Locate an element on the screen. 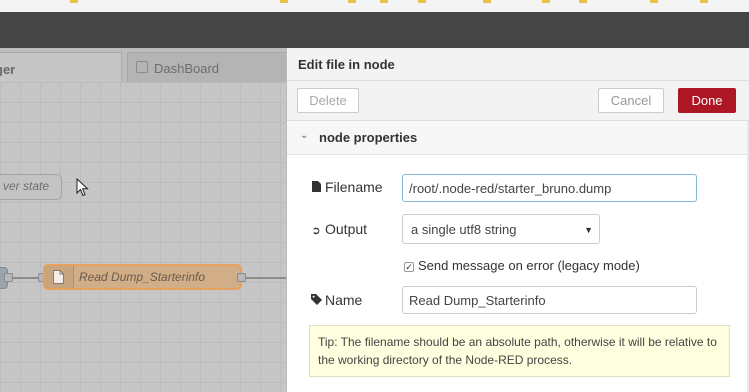 The height and width of the screenshot is (392, 749). flow-node: ver state is located at coordinates (31, 187).